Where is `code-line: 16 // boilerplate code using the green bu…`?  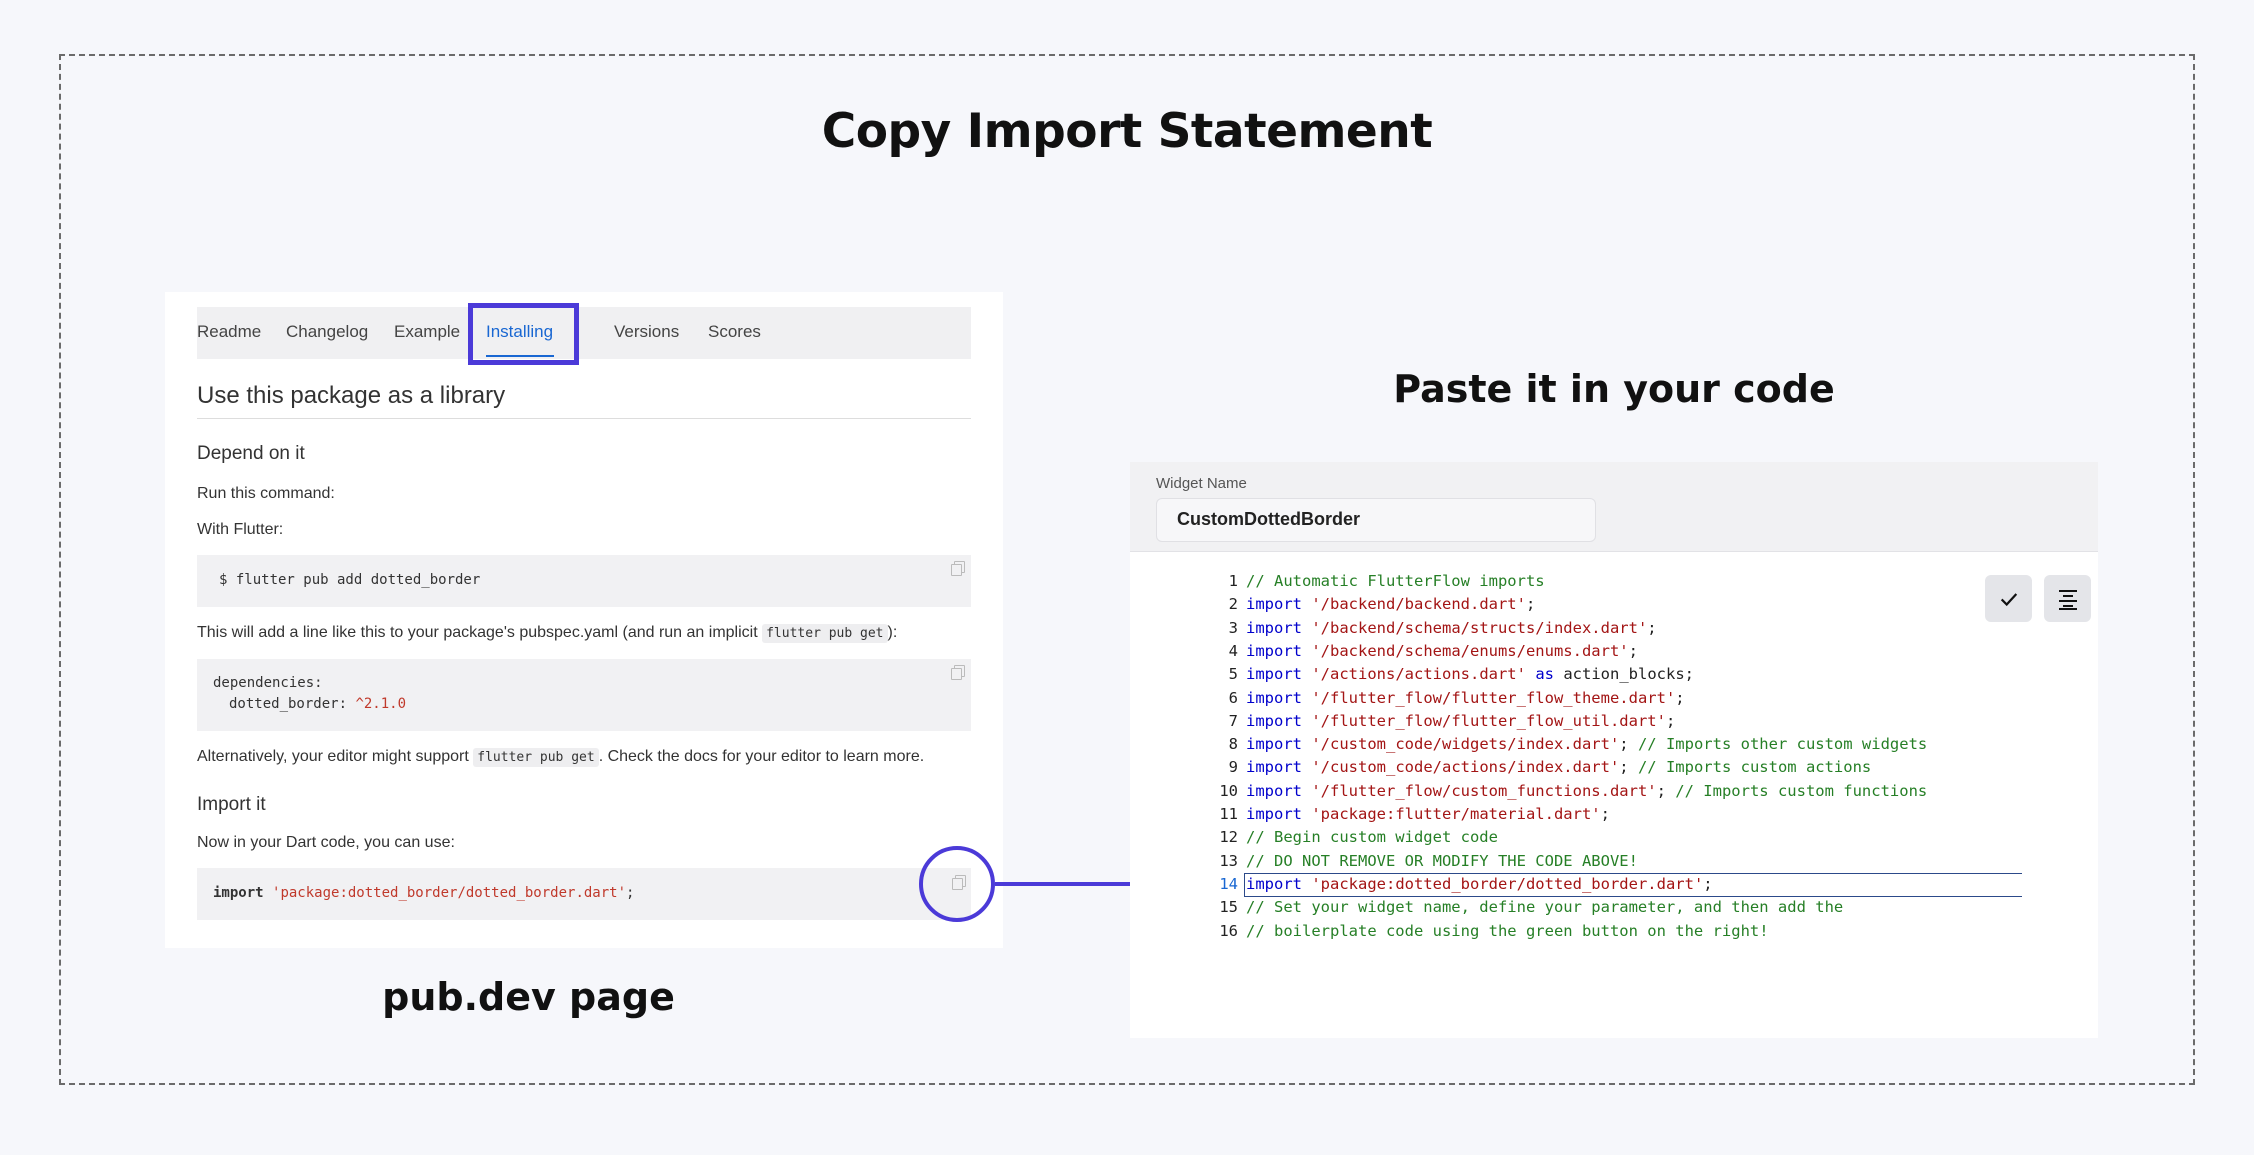 code-line: 16 // boilerplate code using the green bu… is located at coordinates (1614, 931).